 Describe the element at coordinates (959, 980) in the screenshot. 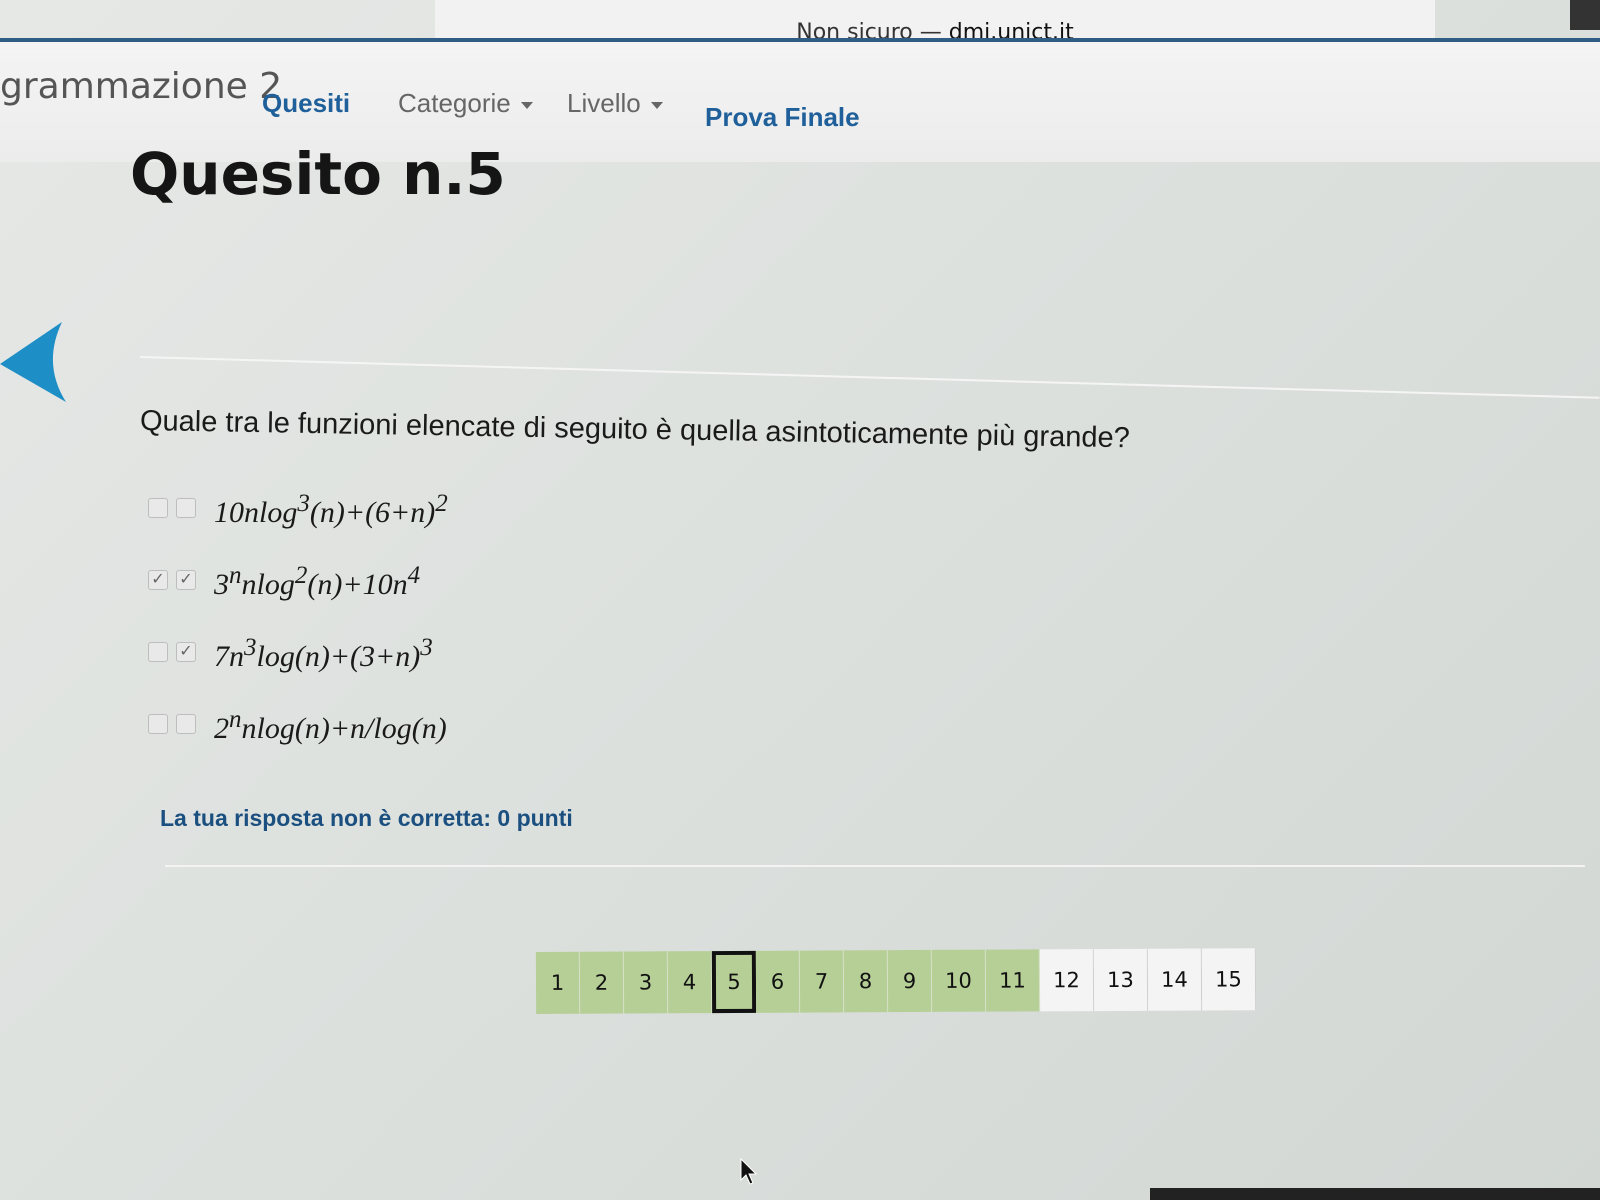

I see `page-button-10: 10` at that location.